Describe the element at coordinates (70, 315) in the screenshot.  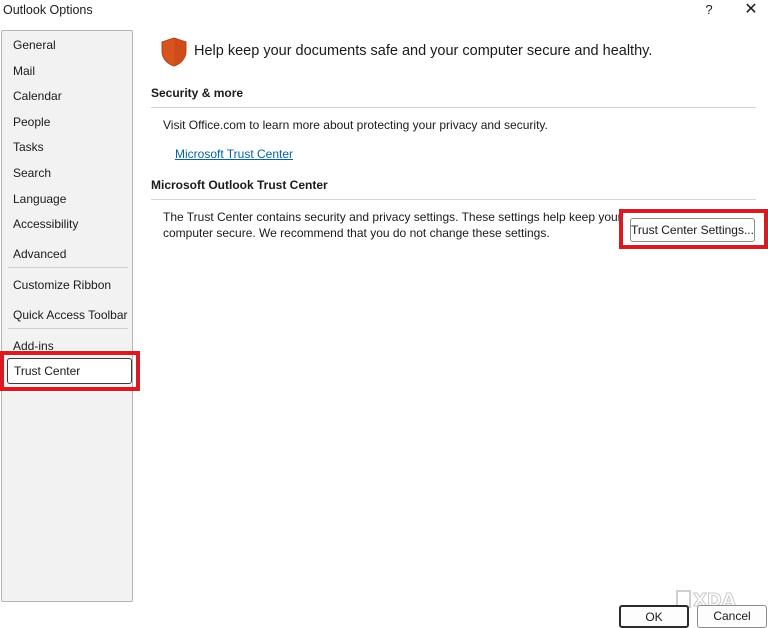
I see `sidebar-item-quick-access-toolbar: Quick Access Toolbar` at that location.